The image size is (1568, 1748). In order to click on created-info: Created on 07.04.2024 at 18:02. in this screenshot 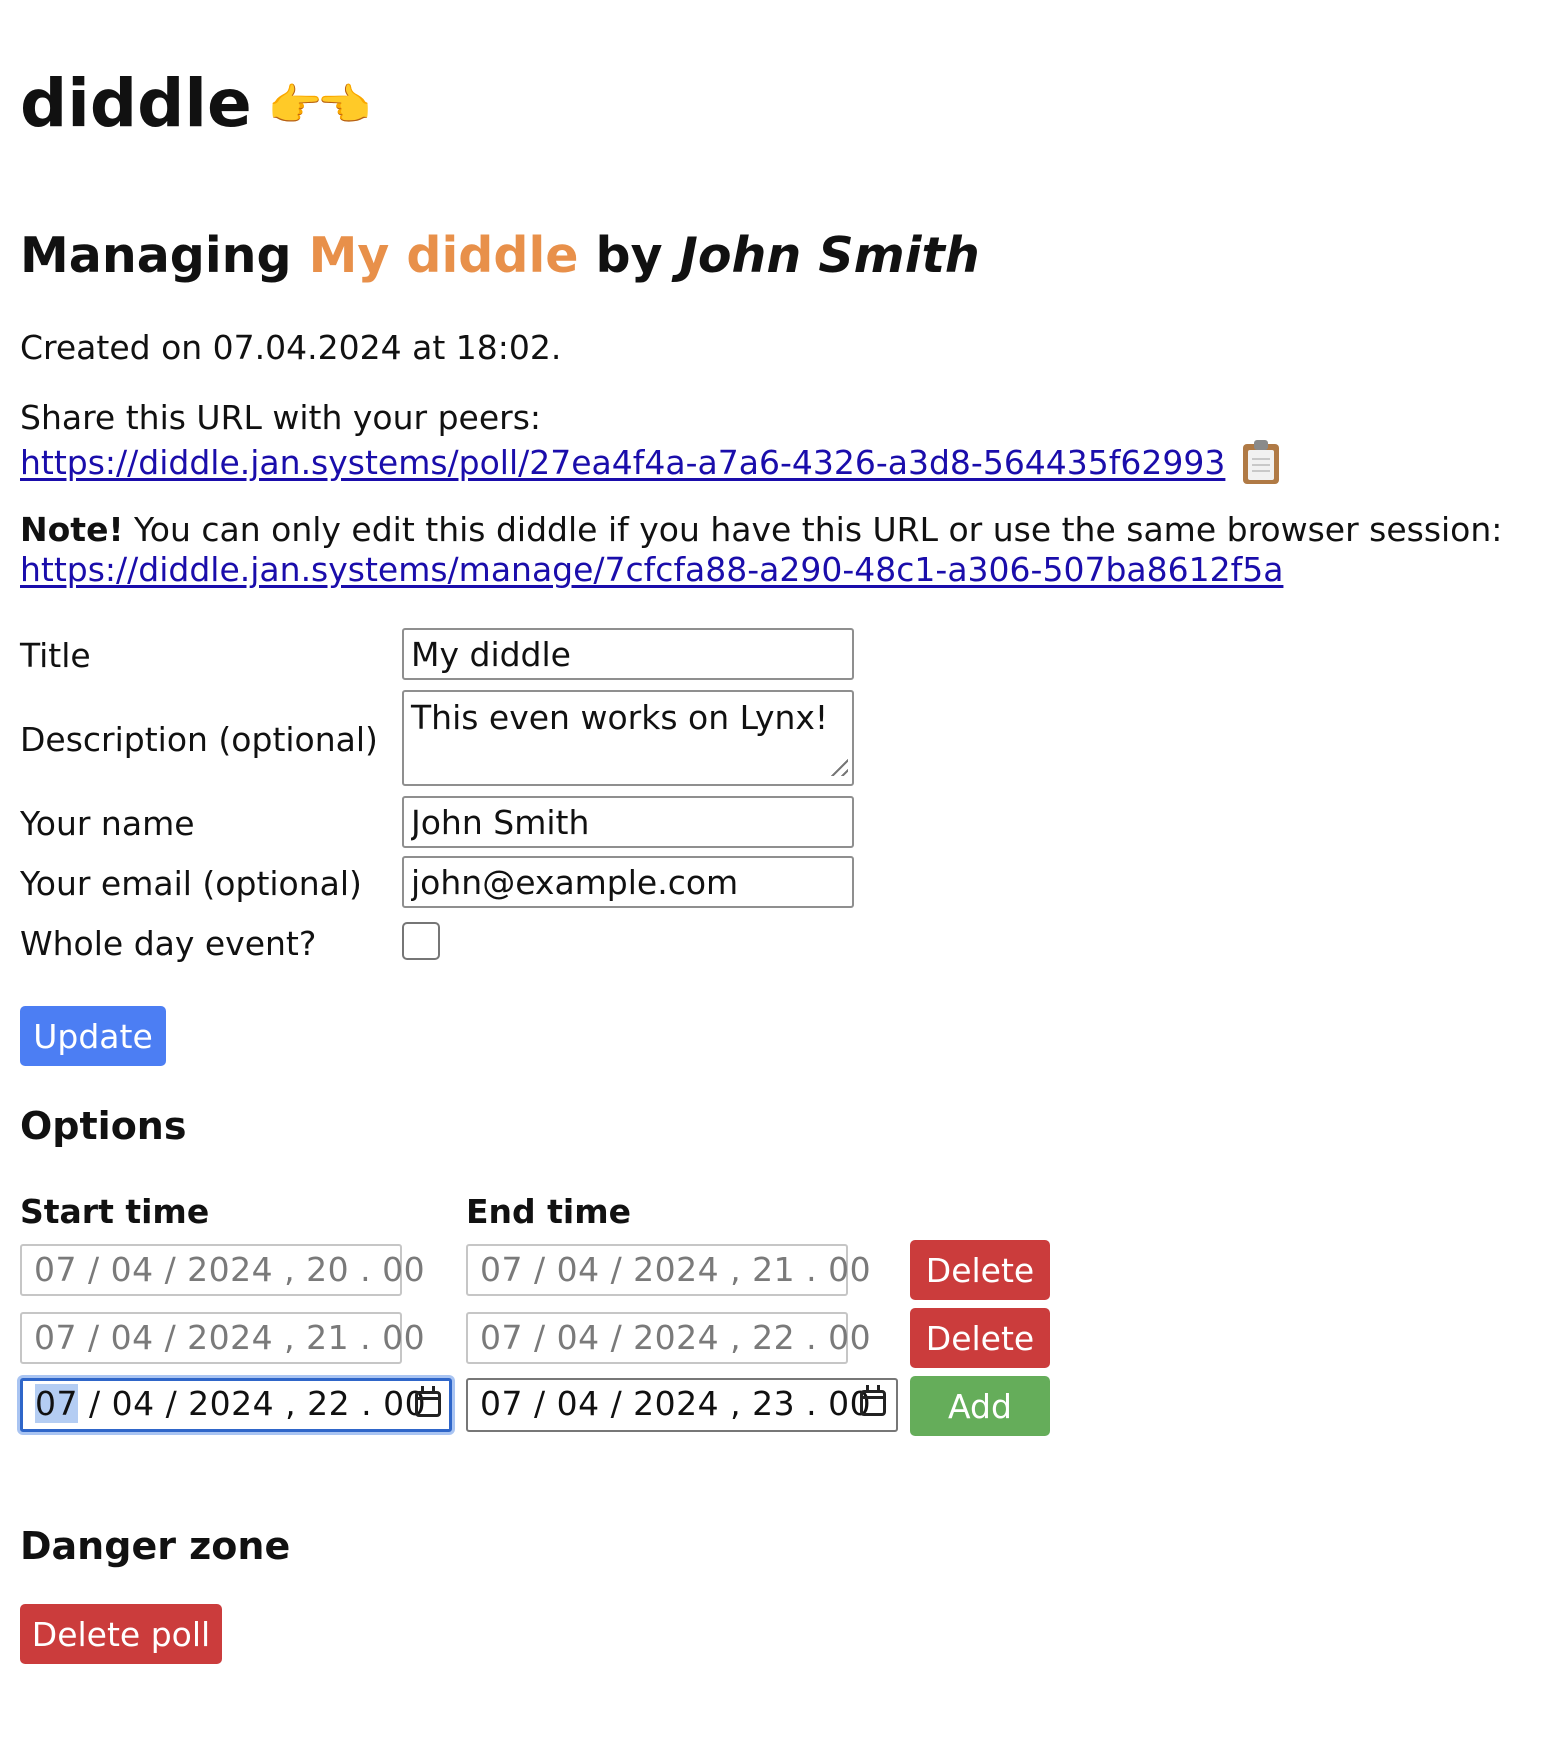, I will do `click(291, 347)`.